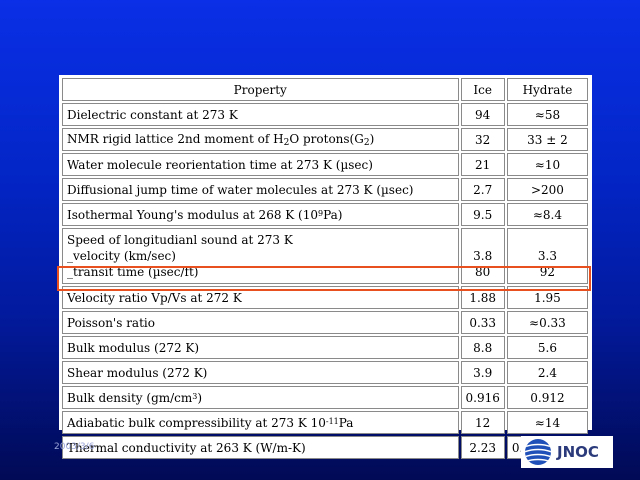 The width and height of the screenshot is (640, 480). I want to click on table-header-row: Property Ice Hydrate, so click(325, 89).